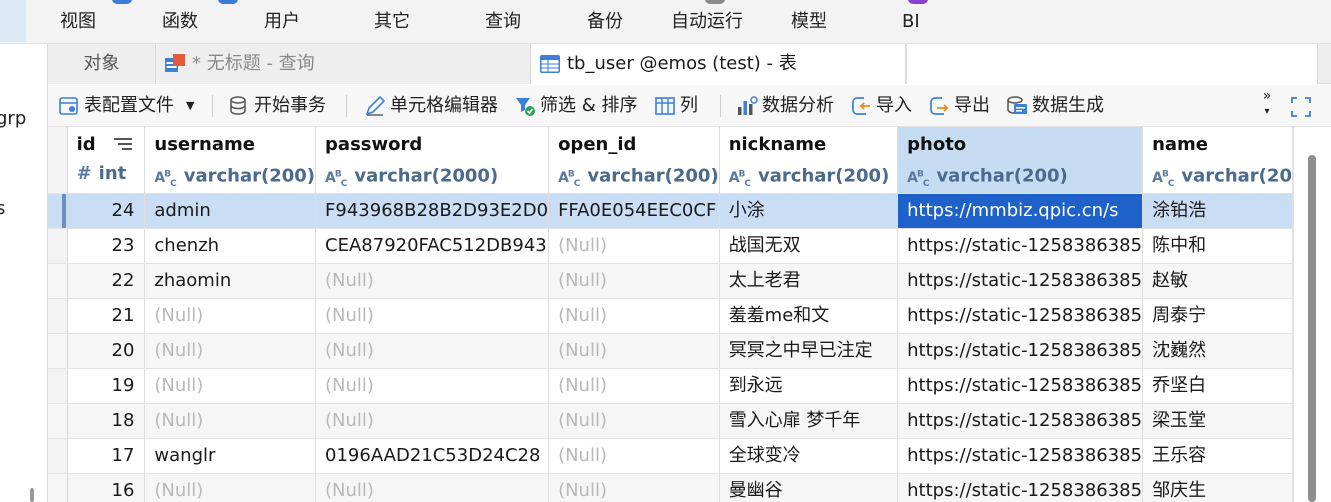  What do you see at coordinates (432, 160) in the screenshot?
I see `column-header-password: password ABC varchar(2000)` at bounding box center [432, 160].